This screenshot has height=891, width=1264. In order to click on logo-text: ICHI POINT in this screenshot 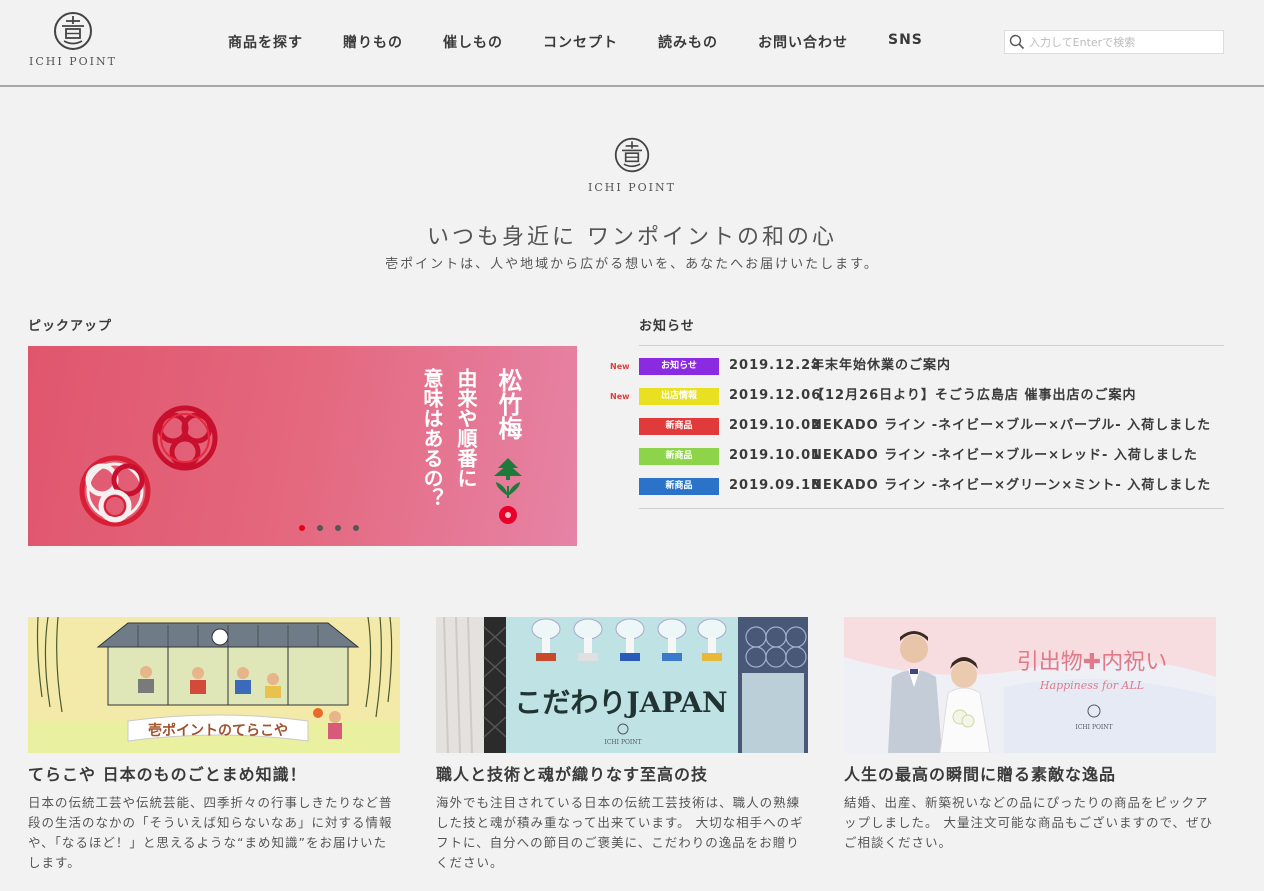, I will do `click(73, 61)`.